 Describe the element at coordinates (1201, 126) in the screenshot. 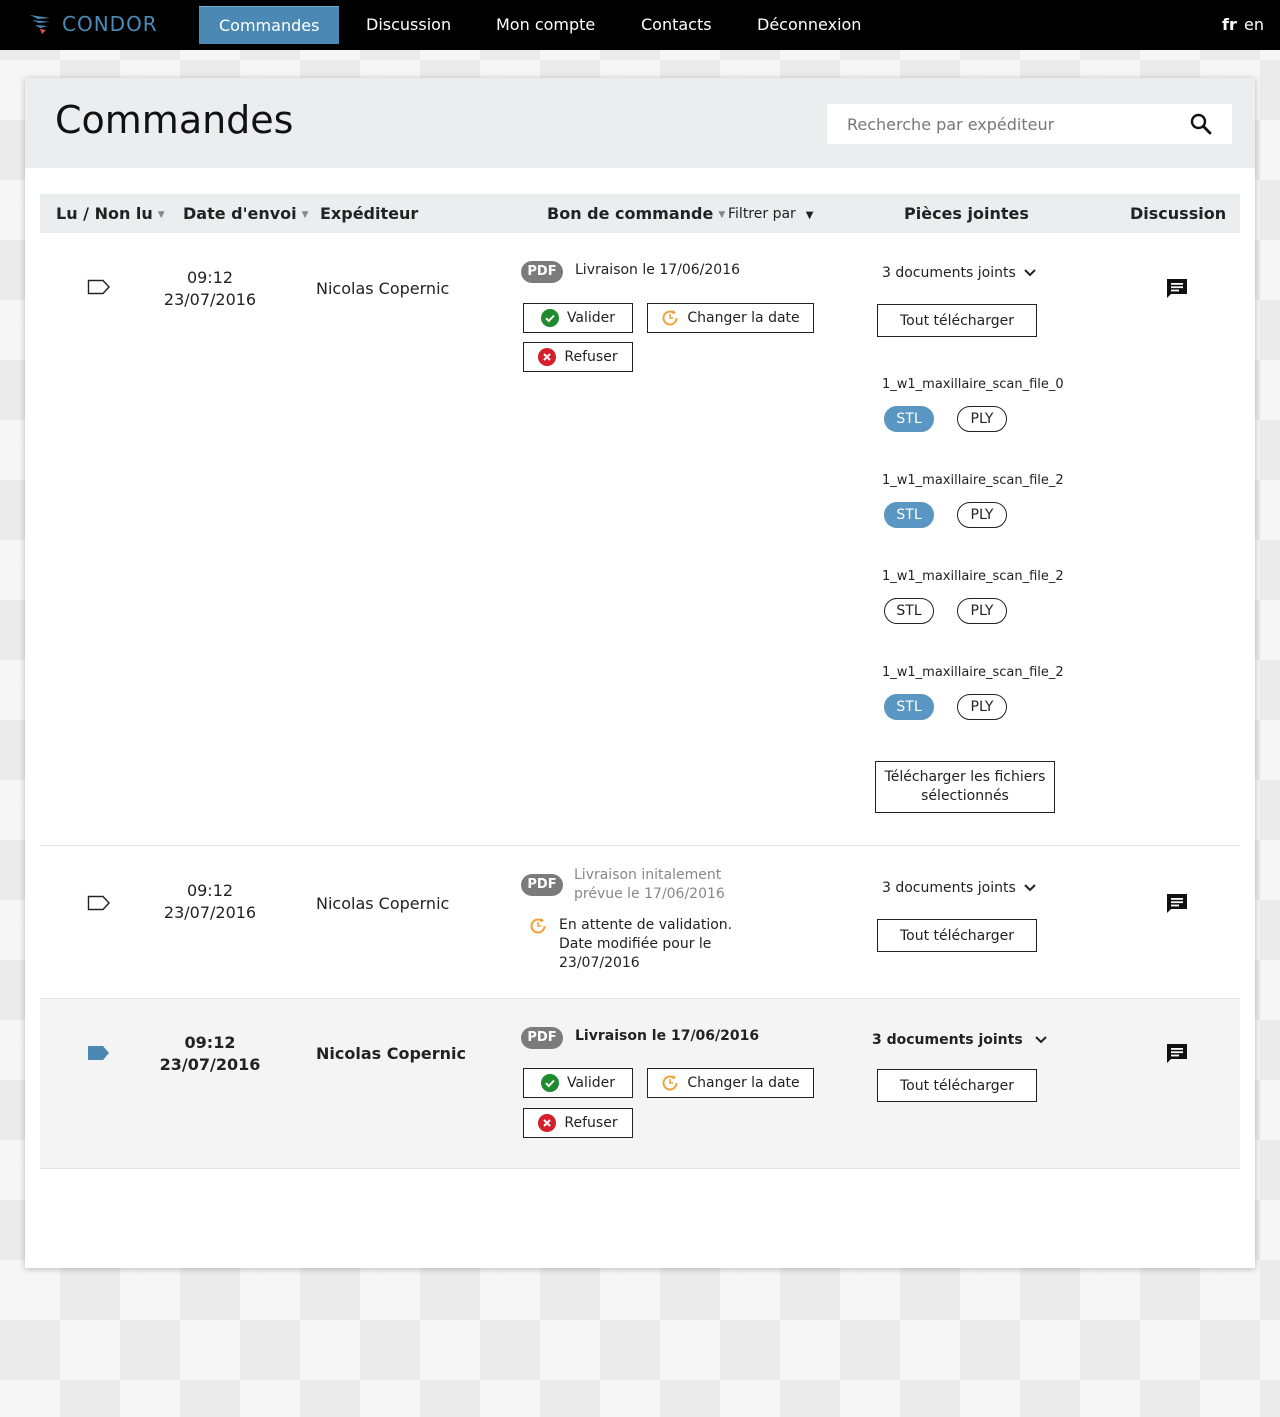

I see `search-icon` at that location.